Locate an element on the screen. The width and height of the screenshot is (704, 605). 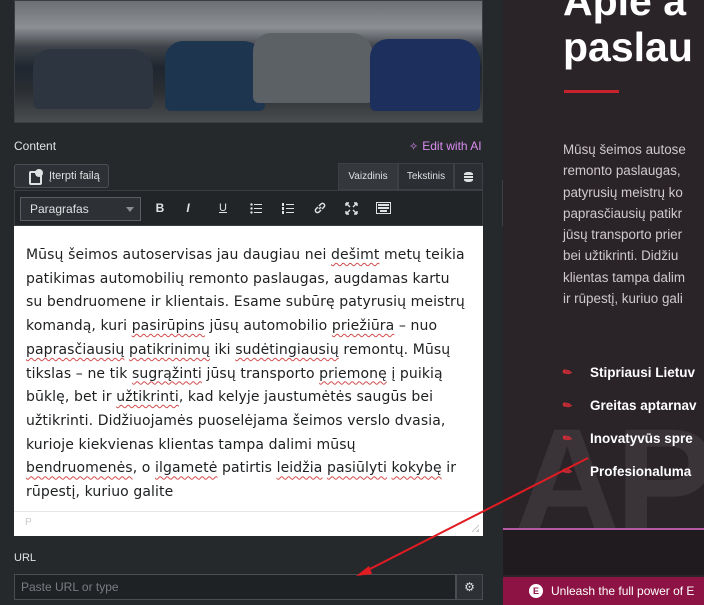
media-icon is located at coordinates (36, 177).